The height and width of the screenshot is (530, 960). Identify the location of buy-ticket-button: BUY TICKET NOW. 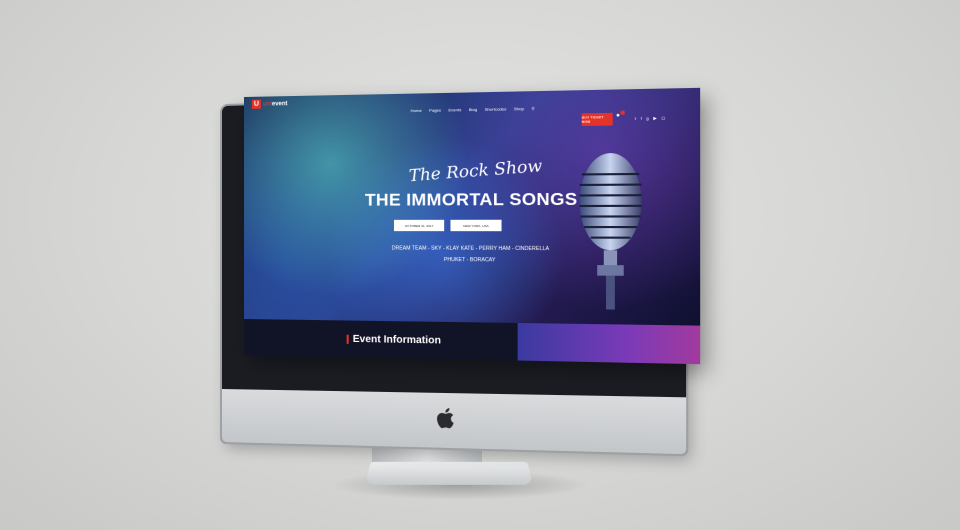
(597, 119).